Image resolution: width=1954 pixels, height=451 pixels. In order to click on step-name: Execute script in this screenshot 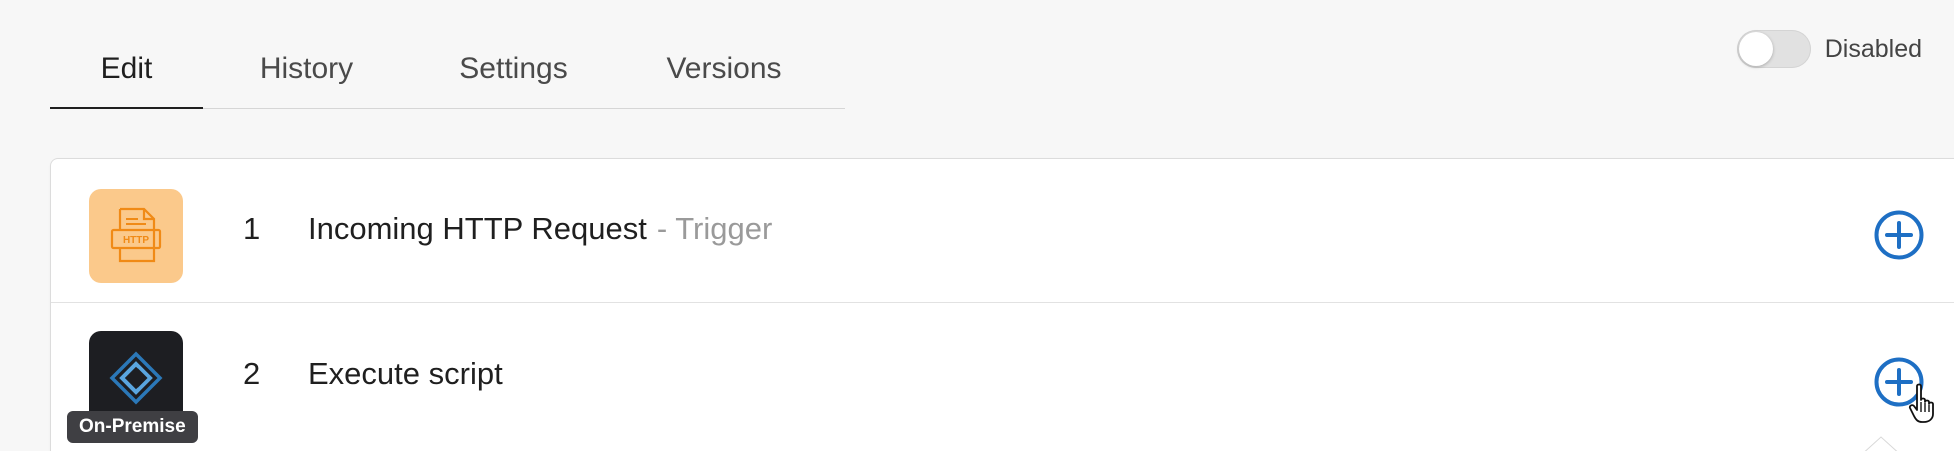, I will do `click(405, 373)`.